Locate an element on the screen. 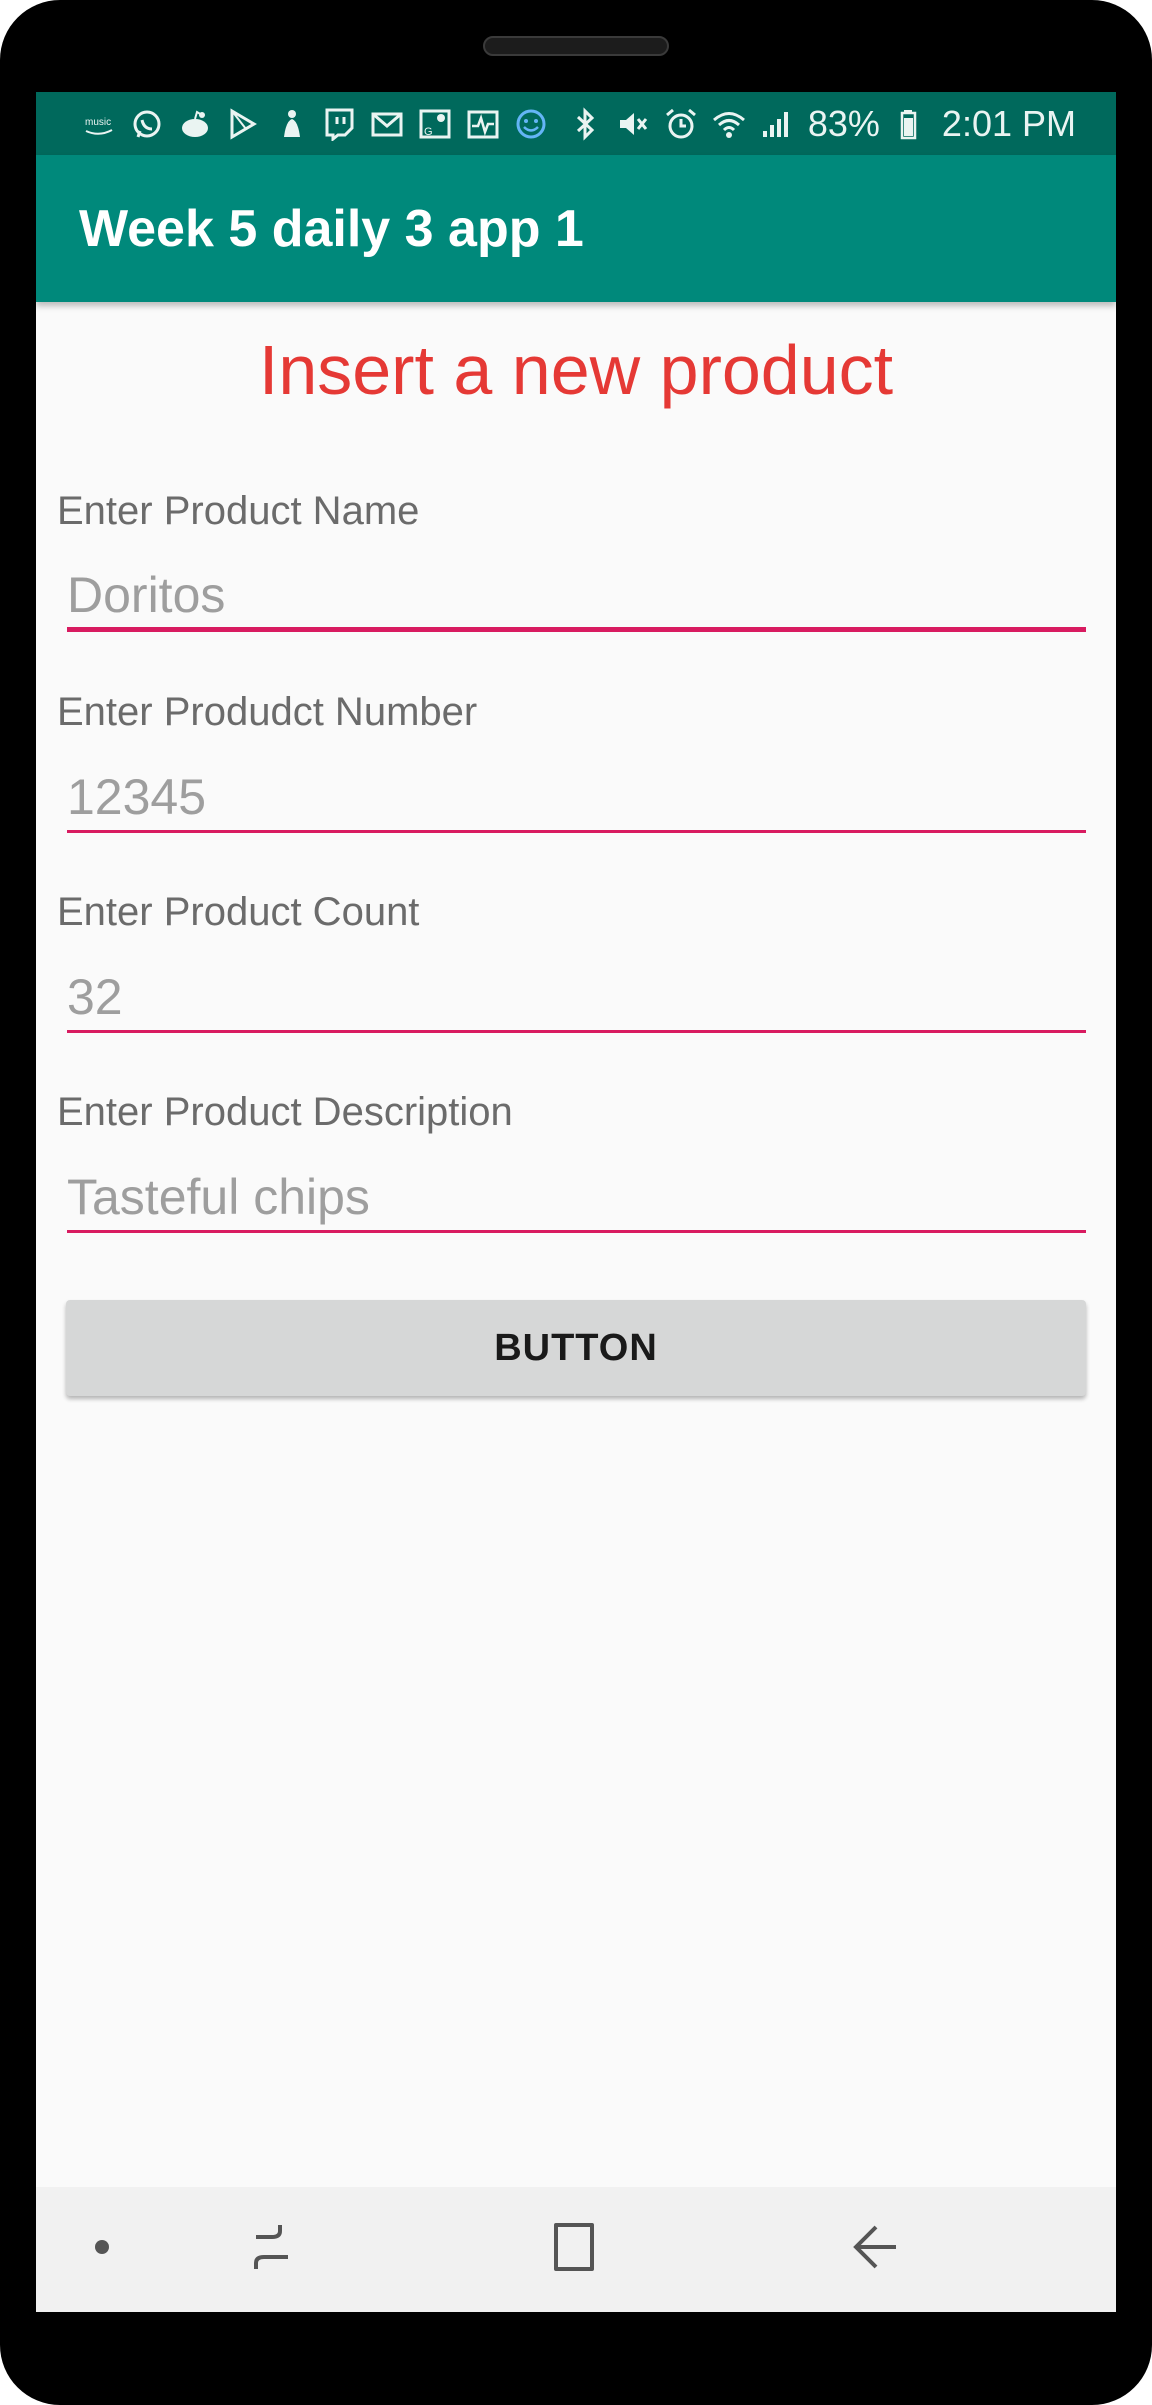  product-number-label: Enter Produdct Number is located at coordinates (267, 712).